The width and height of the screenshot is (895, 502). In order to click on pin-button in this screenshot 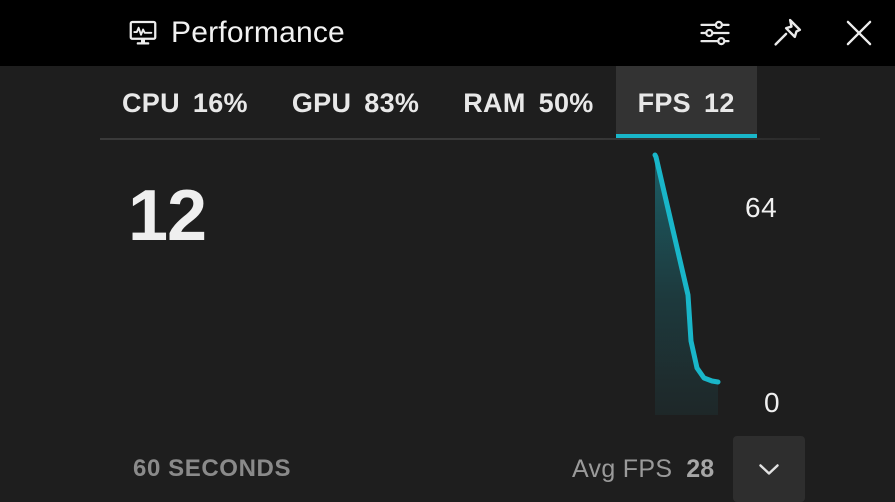, I will do `click(787, 33)`.